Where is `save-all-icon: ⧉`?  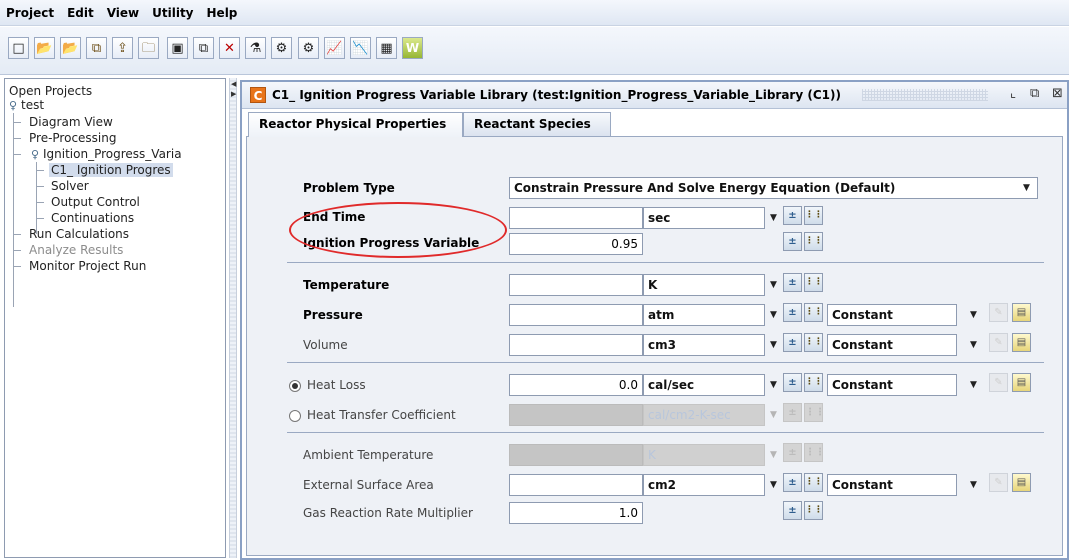 save-all-icon: ⧉ is located at coordinates (203, 48).